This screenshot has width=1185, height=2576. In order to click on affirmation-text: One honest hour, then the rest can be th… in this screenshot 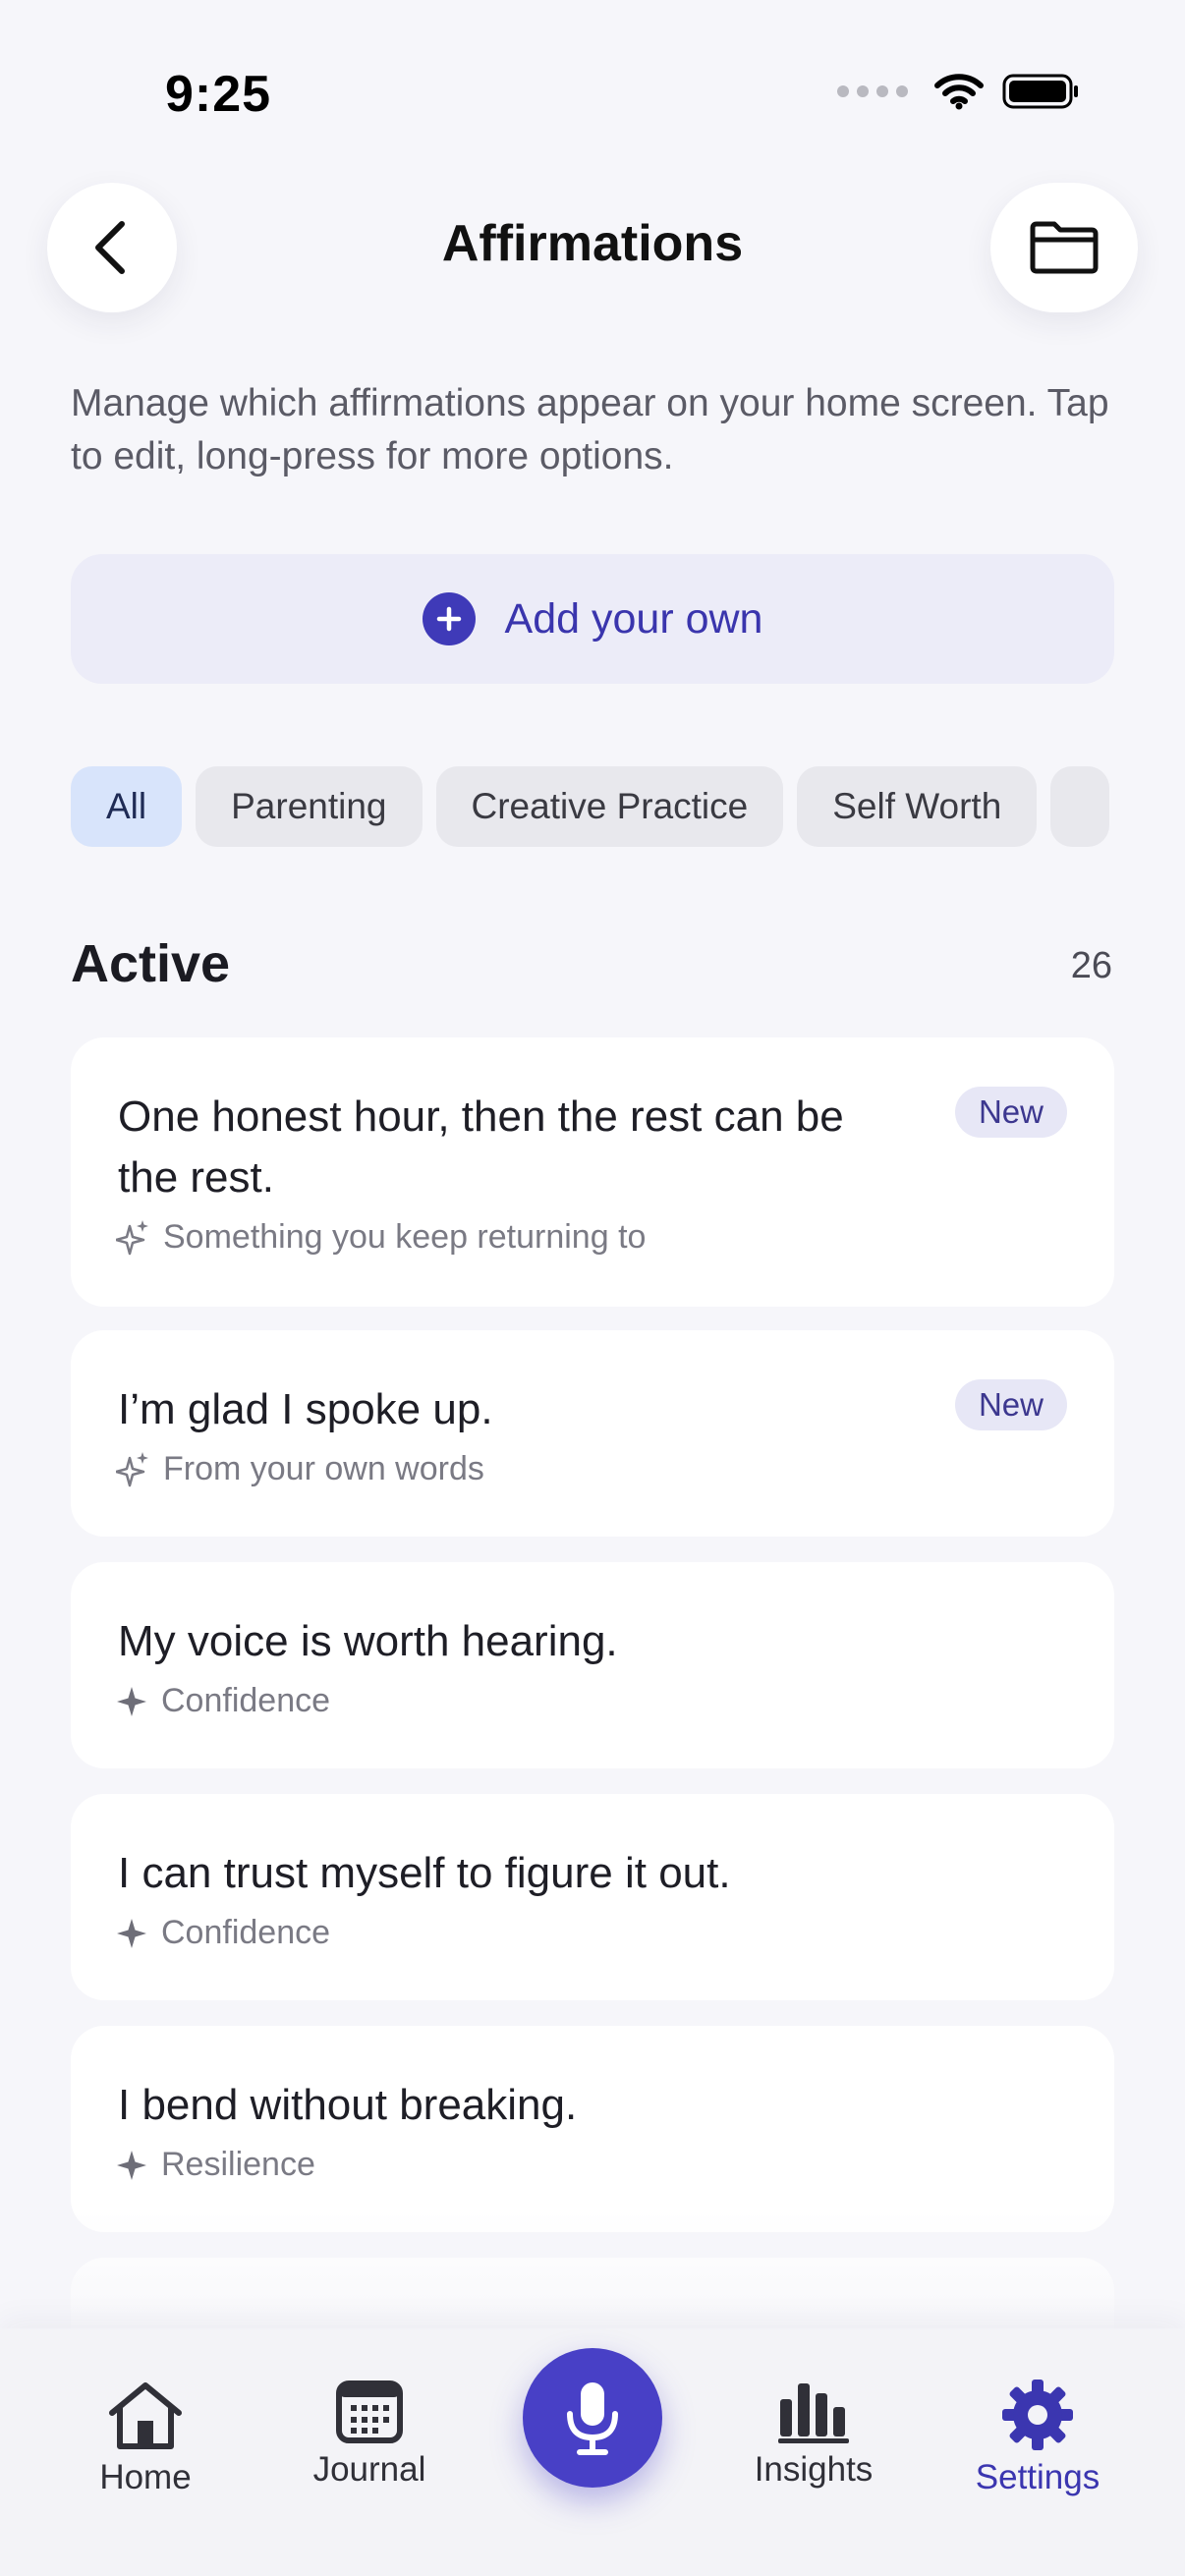, I will do `click(481, 1147)`.